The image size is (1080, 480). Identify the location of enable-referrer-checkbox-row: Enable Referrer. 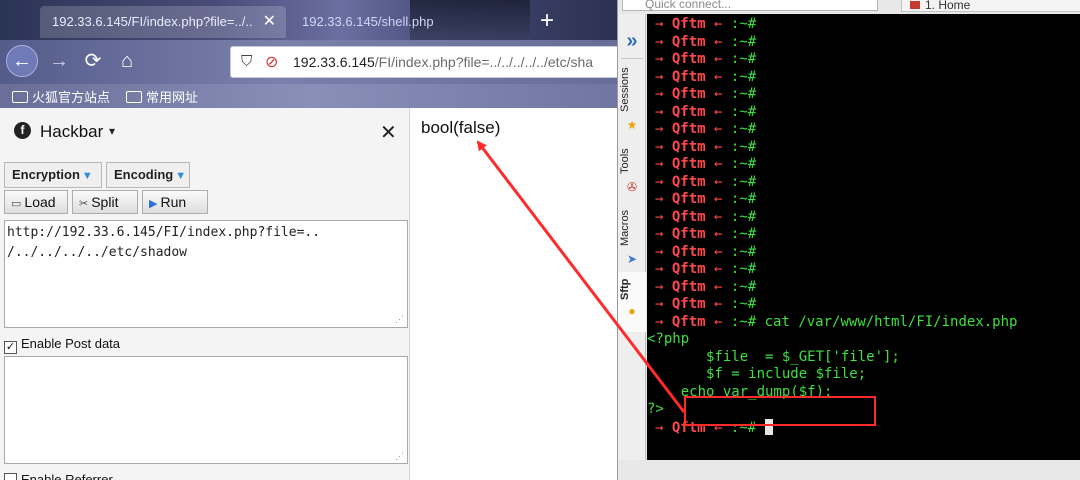
(58, 476).